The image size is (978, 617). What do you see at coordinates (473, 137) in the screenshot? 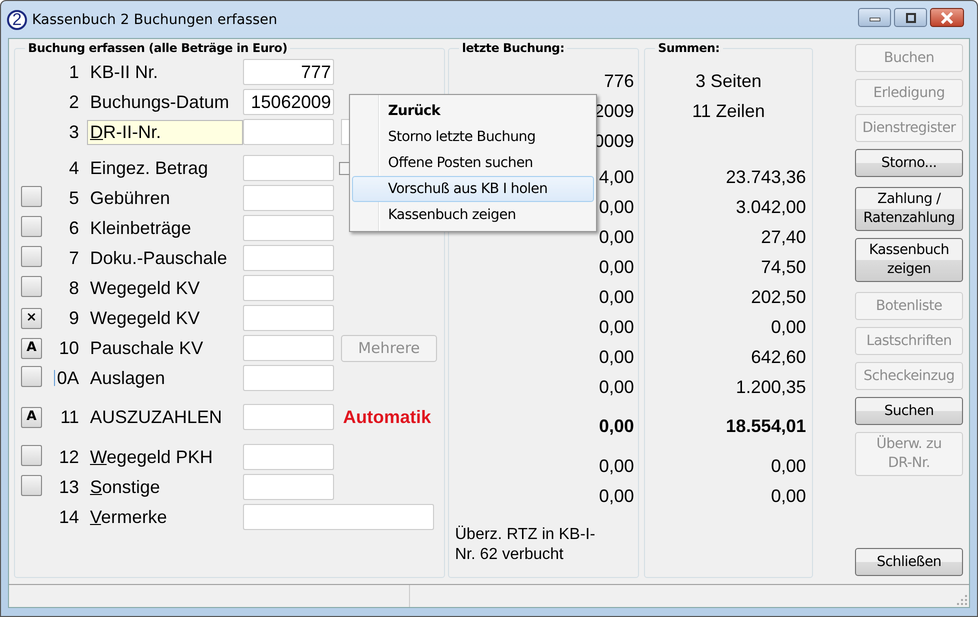
I see `menu-item: Storno letzte Buchung` at bounding box center [473, 137].